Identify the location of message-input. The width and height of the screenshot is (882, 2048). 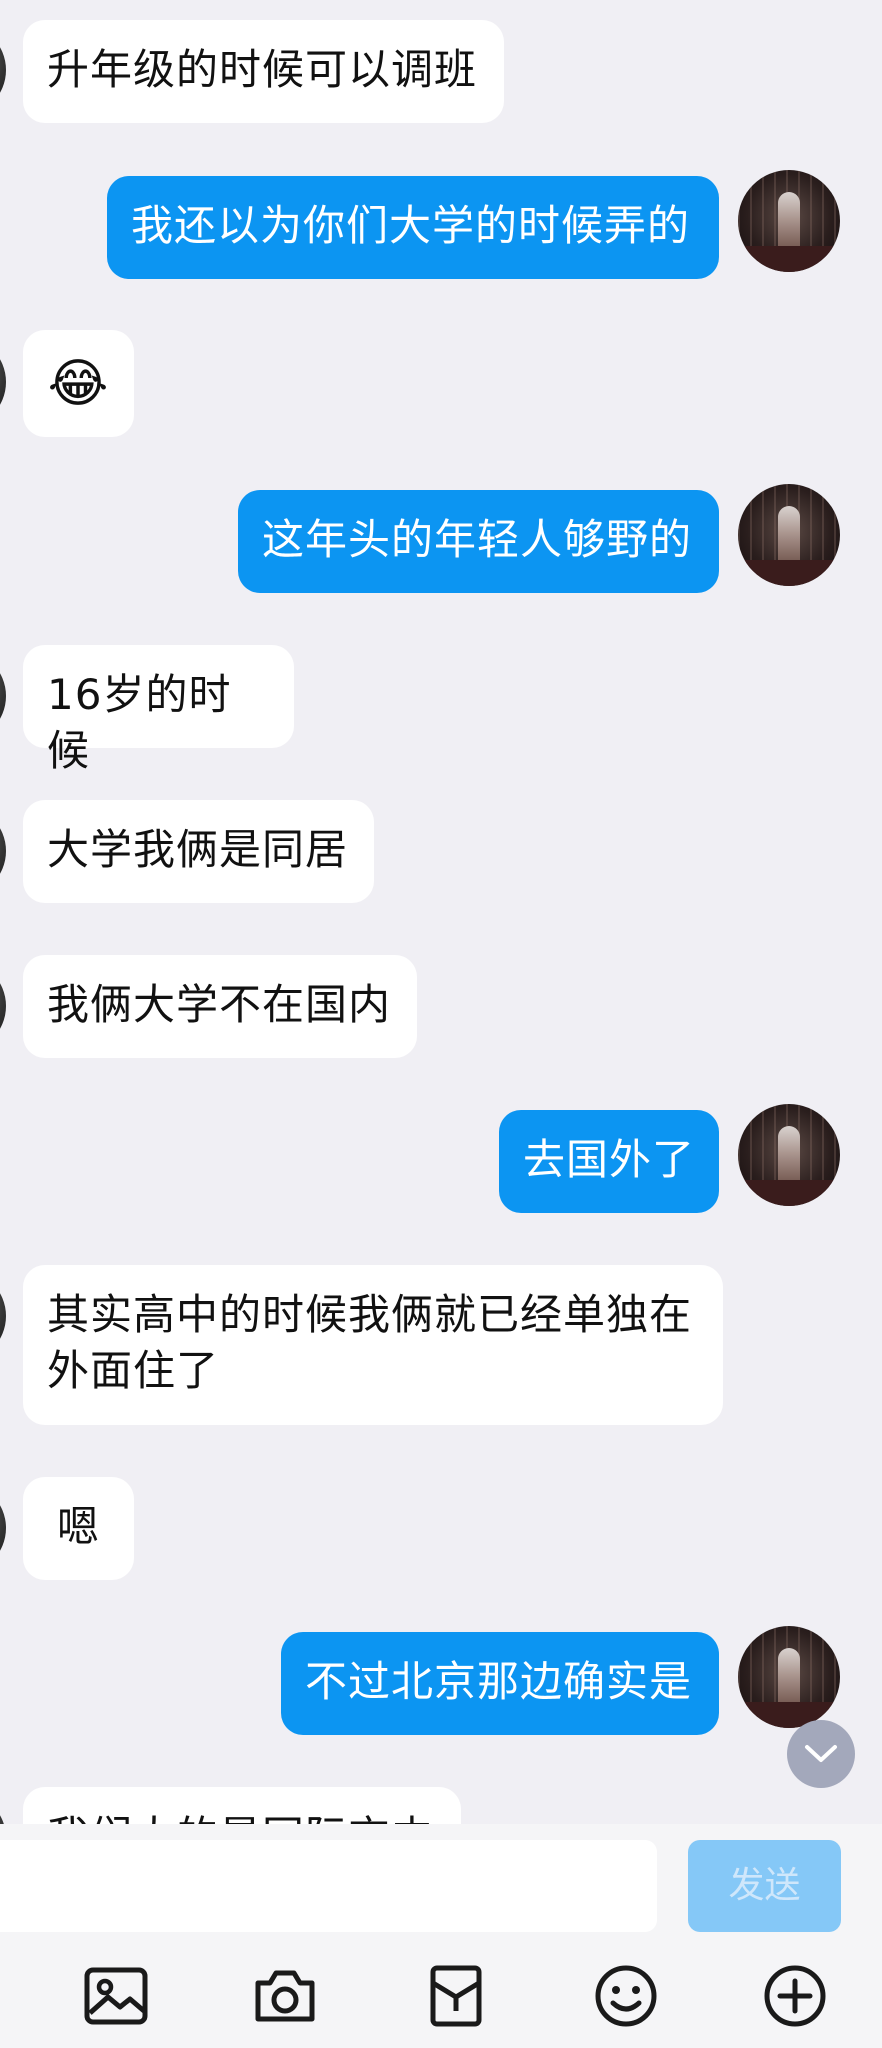
(328, 1886).